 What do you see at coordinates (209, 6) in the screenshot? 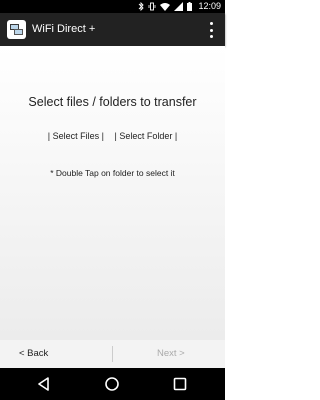
I see `status-time: 12:09` at bounding box center [209, 6].